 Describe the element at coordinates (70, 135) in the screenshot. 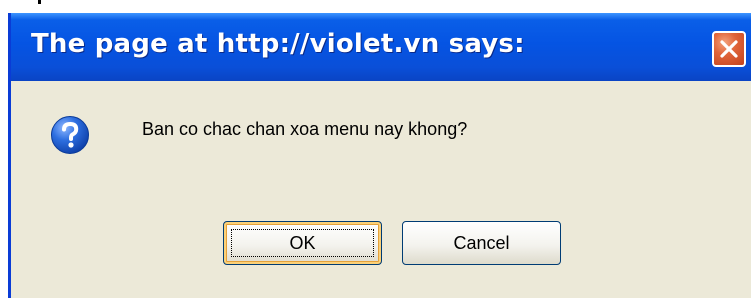

I see `question-icon` at that location.